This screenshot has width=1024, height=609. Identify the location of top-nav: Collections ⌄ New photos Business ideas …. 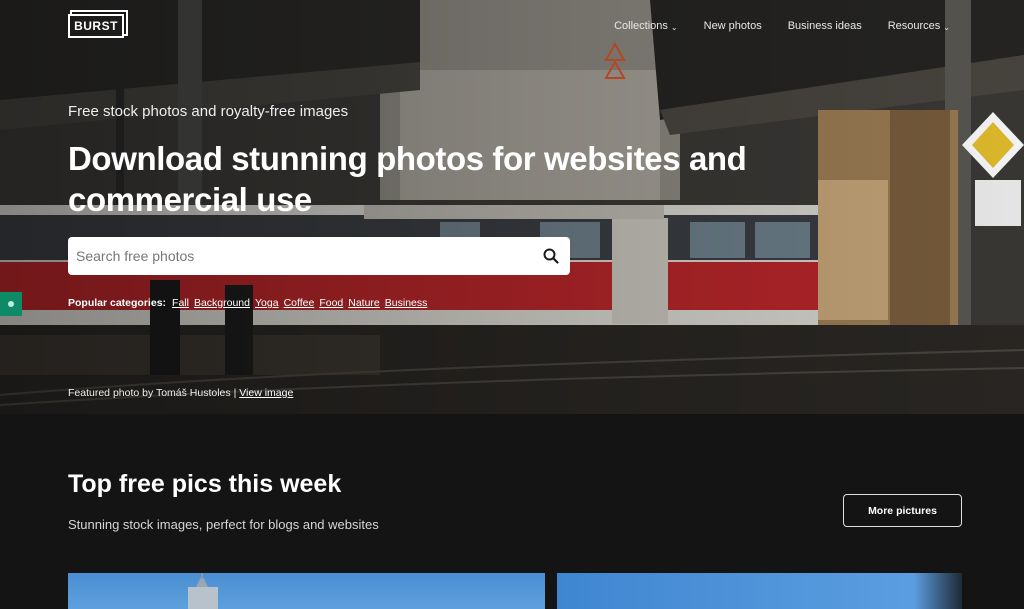
(782, 26).